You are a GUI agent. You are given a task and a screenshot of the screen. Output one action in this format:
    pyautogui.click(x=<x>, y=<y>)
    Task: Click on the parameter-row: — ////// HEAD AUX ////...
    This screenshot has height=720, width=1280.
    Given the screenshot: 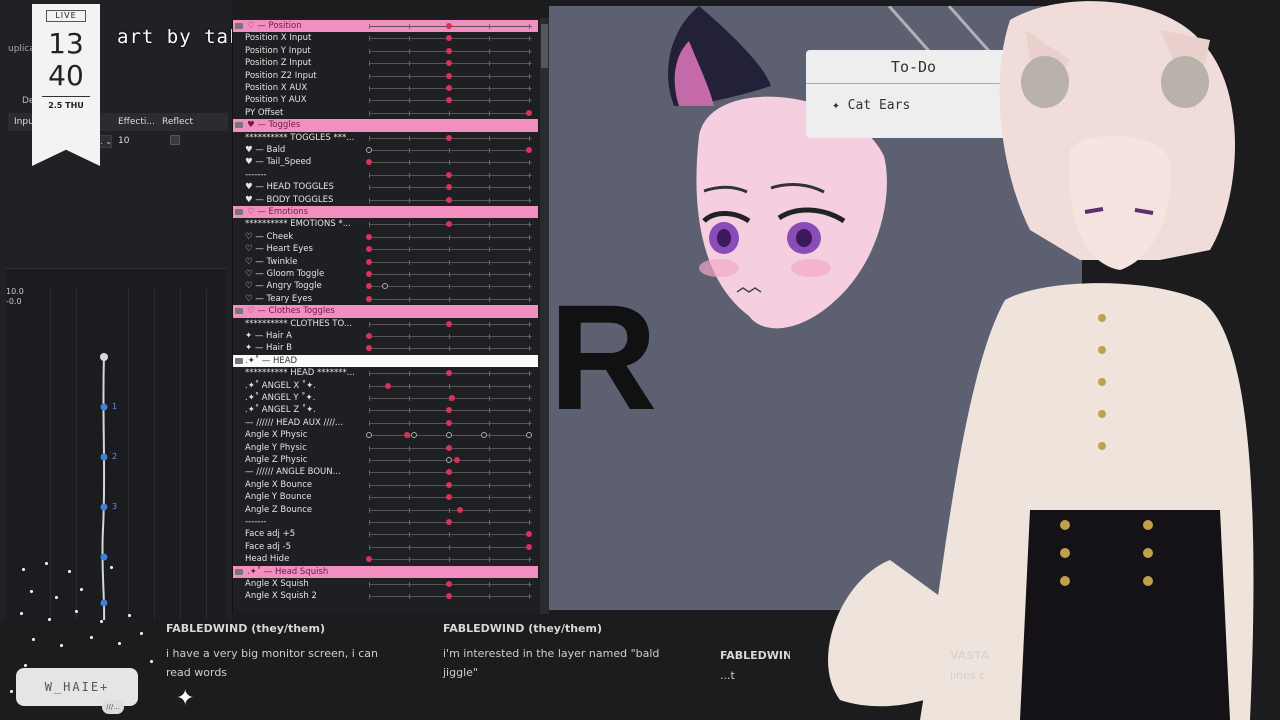 What is the action you would take?
    pyautogui.click(x=385, y=423)
    